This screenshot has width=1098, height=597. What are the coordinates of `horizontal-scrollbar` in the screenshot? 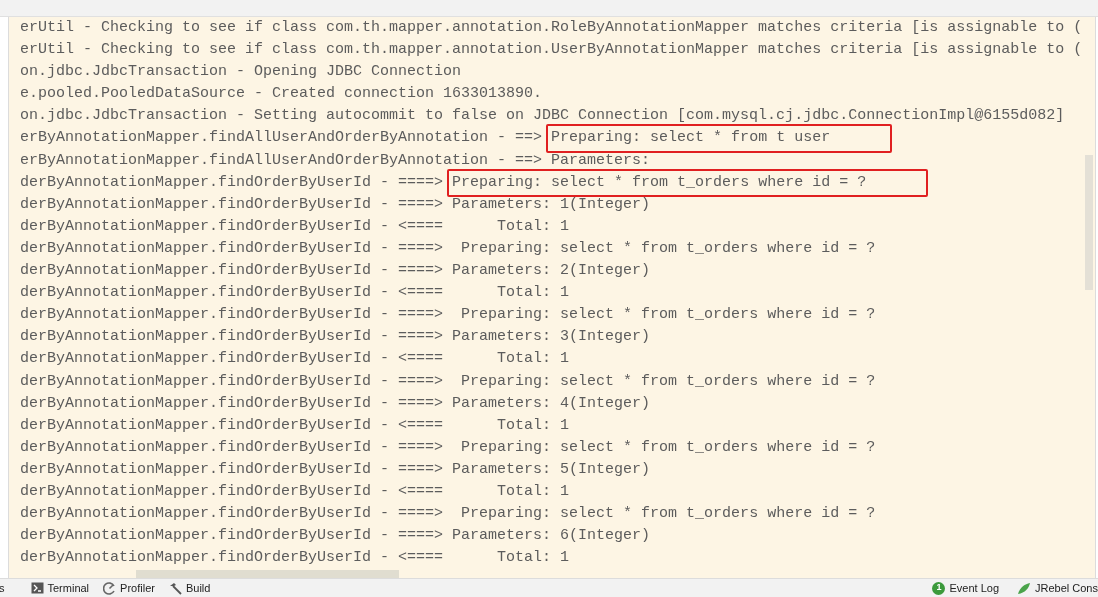 It's located at (267, 574).